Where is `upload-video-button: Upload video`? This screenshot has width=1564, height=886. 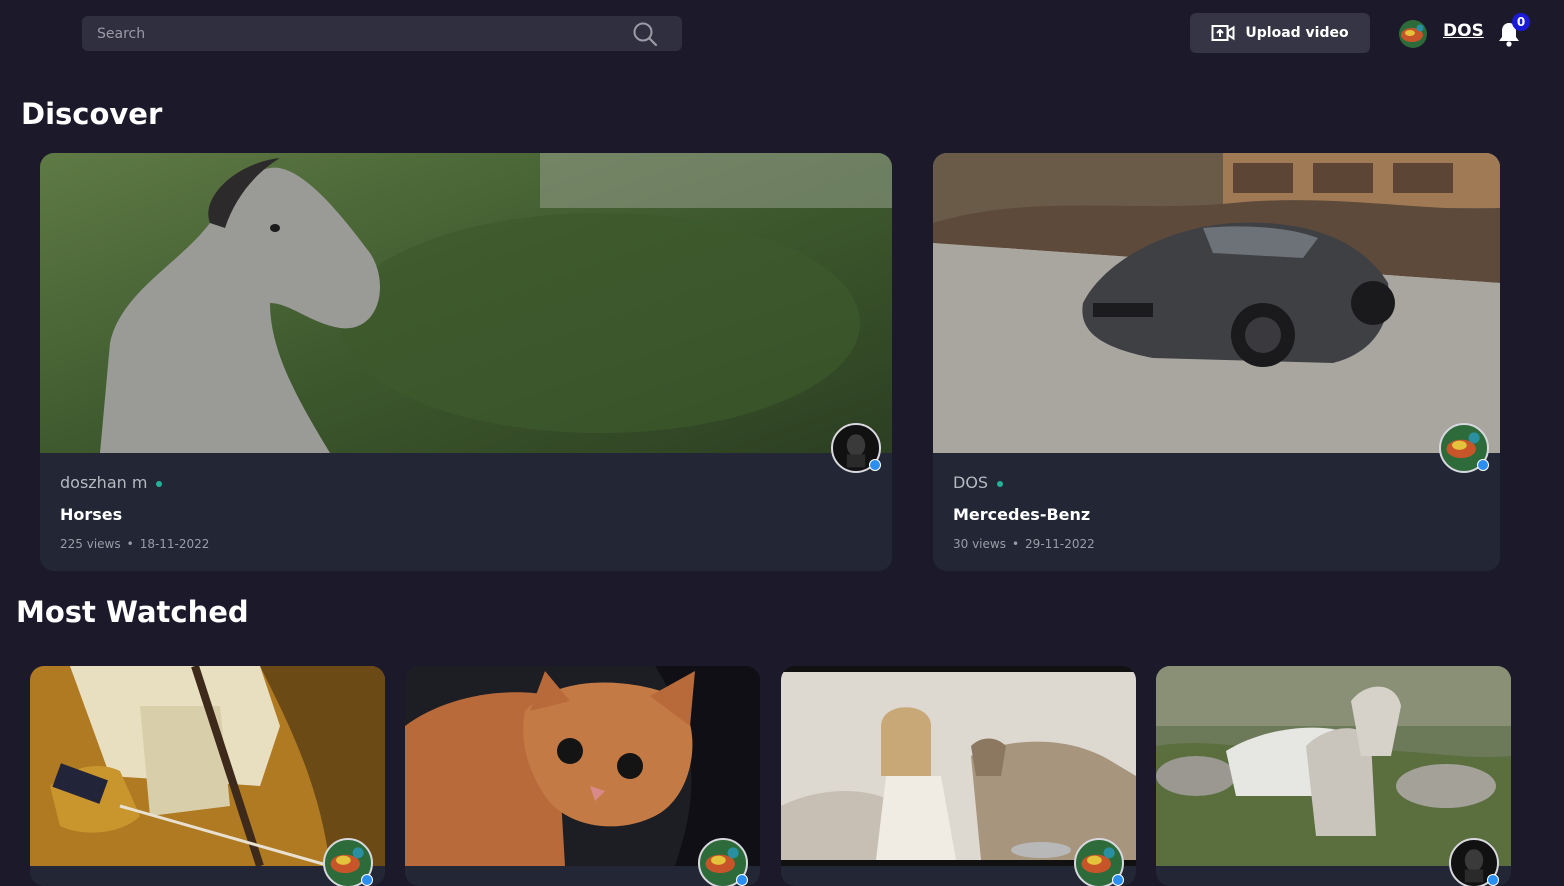 upload-video-button: Upload video is located at coordinates (1280, 33).